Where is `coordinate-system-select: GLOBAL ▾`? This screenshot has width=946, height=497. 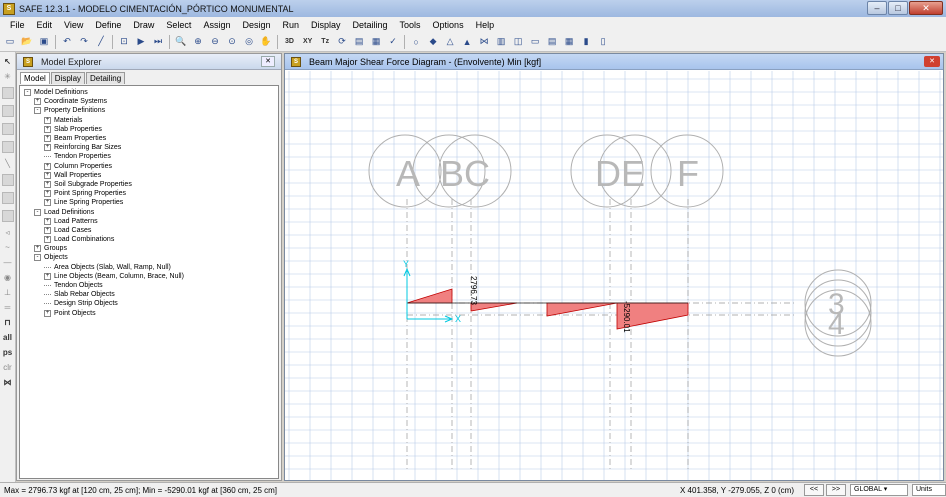 coordinate-system-select: GLOBAL ▾ is located at coordinates (879, 490).